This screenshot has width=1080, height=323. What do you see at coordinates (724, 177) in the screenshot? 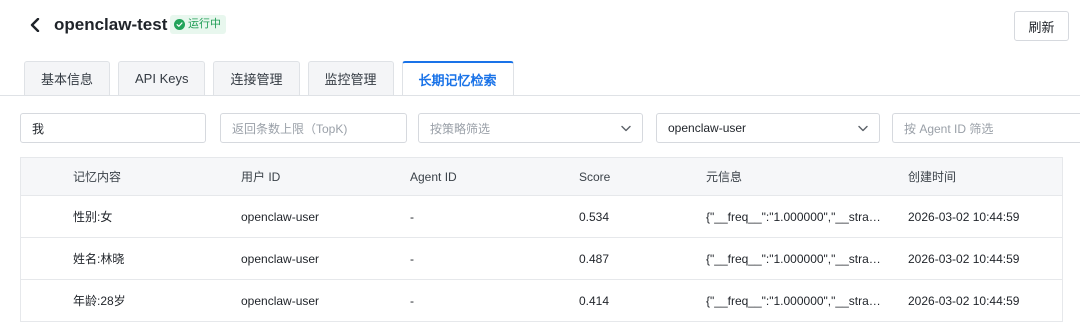
I see `column-header-metadata: 元信息` at bounding box center [724, 177].